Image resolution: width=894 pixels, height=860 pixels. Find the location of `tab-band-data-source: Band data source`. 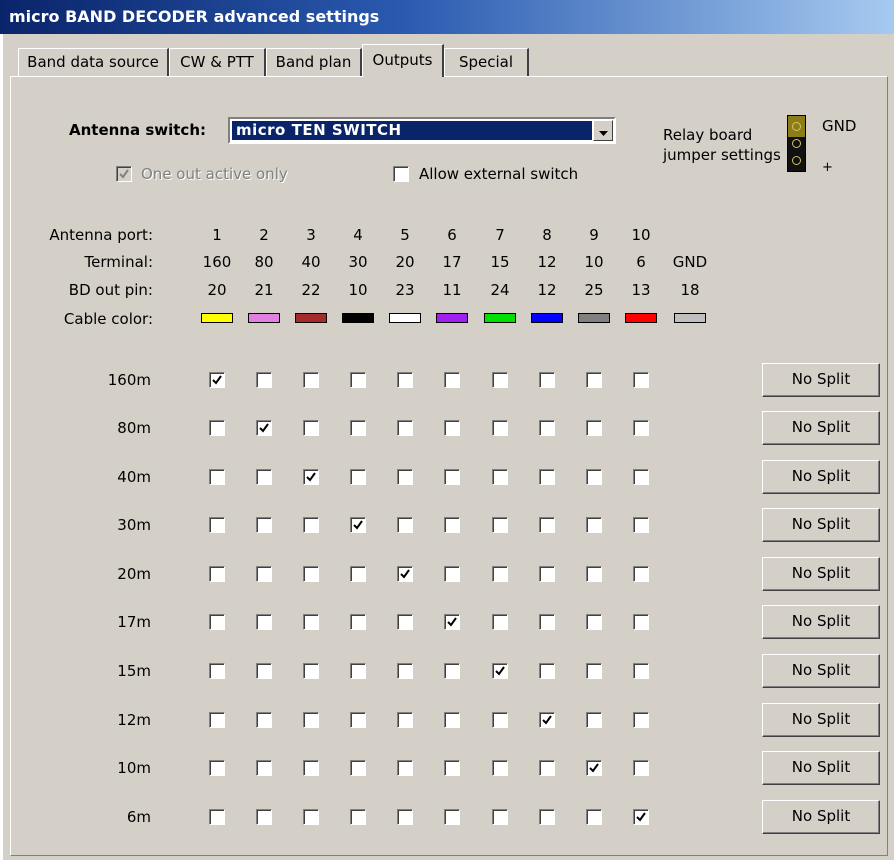

tab-band-data-source: Band data source is located at coordinates (93, 62).